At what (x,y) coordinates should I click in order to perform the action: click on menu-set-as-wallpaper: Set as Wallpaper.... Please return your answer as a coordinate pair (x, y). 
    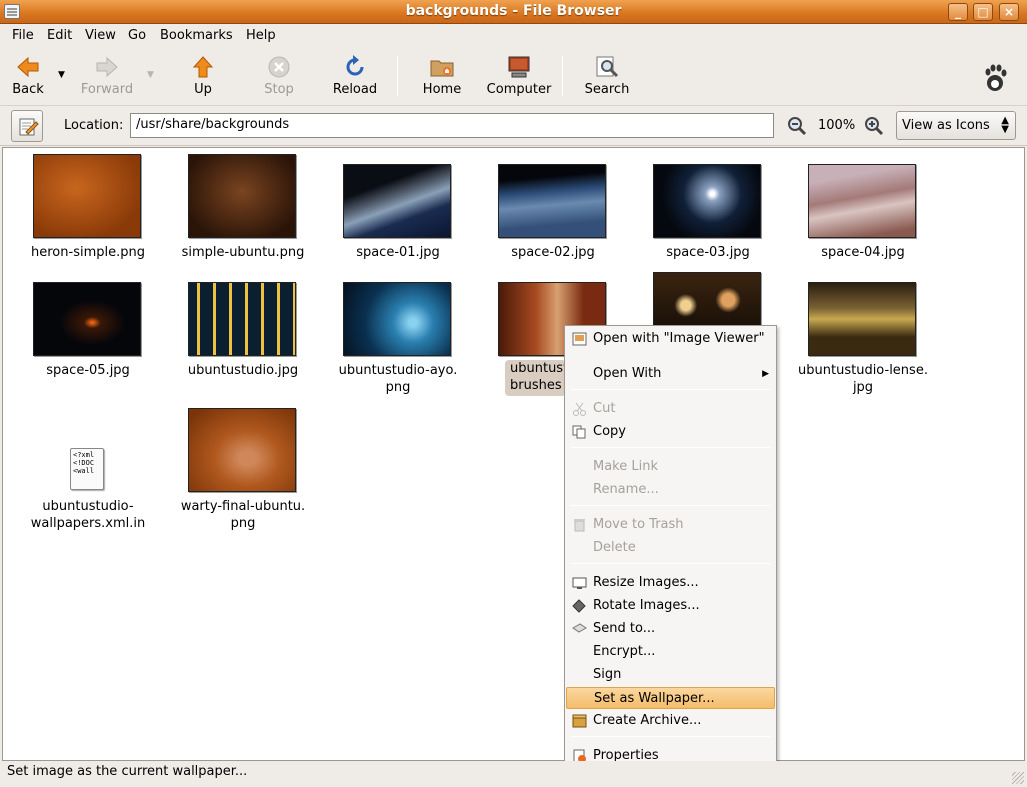
    Looking at the image, I should click on (670, 698).